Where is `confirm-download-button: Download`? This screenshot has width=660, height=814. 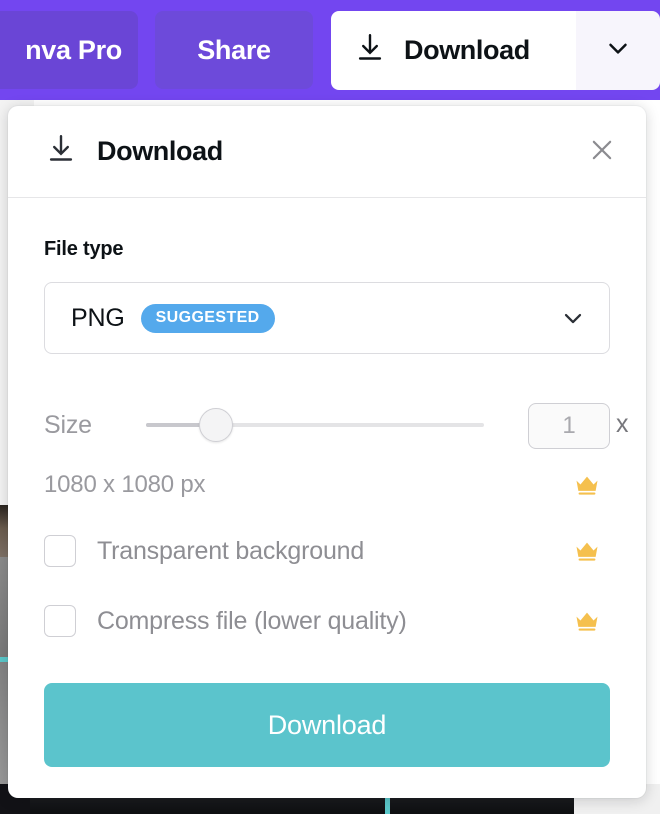
confirm-download-button: Download is located at coordinates (327, 725).